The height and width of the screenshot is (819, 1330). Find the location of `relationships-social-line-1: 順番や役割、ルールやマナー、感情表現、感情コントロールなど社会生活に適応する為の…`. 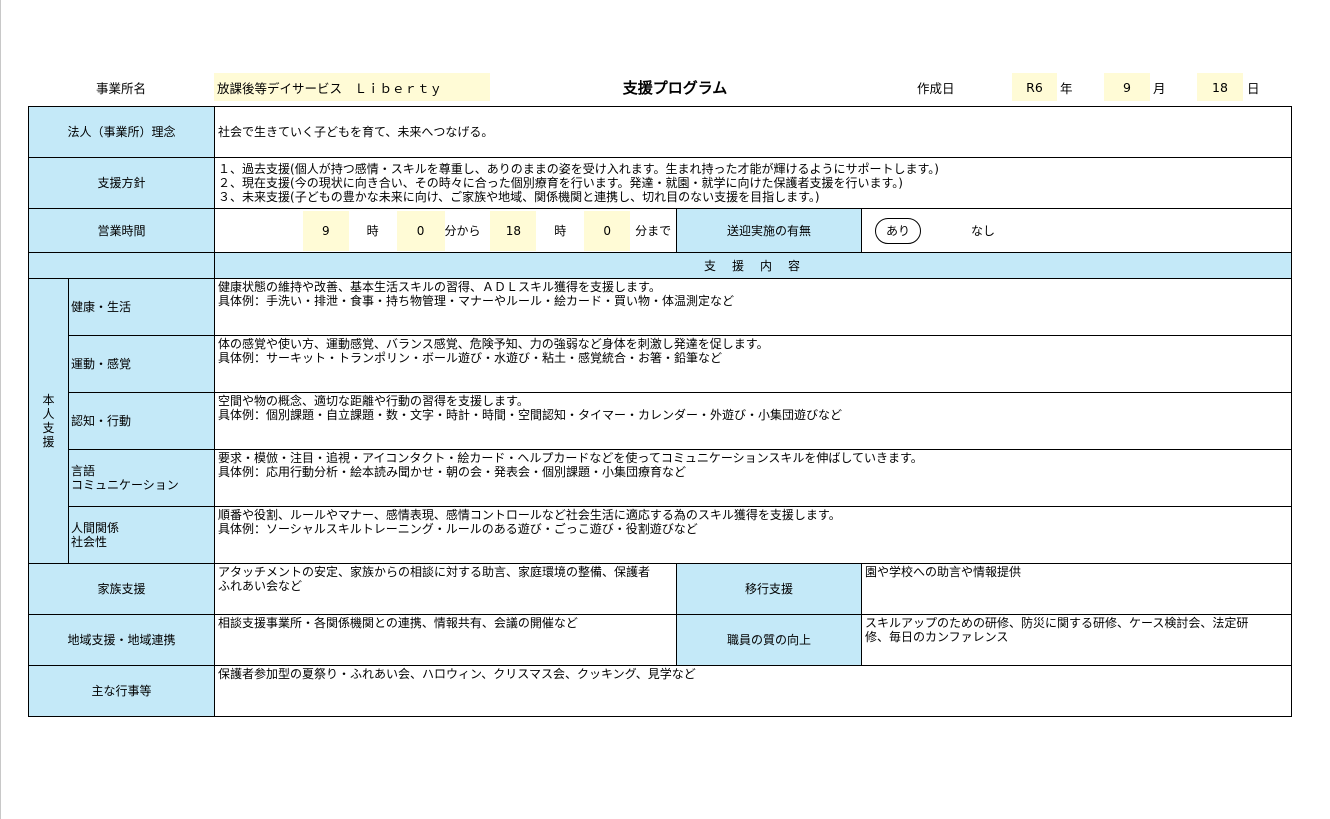

relationships-social-line-1: 順番や役割、ルールやマナー、感情表現、感情コントロールなど社会生活に適応する為の… is located at coordinates (529, 515).